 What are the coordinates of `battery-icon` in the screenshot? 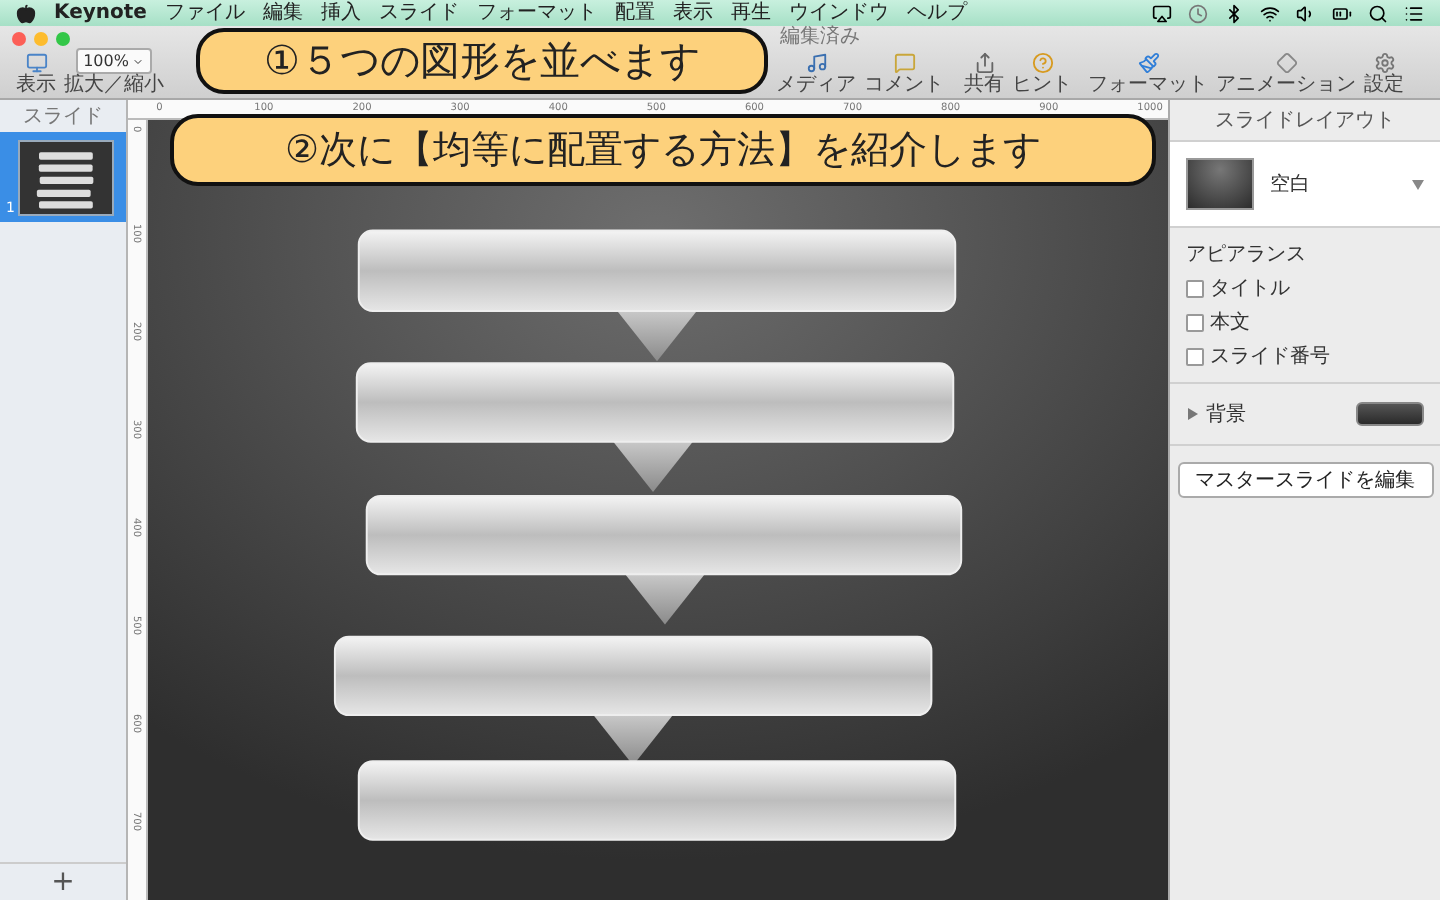 It's located at (1342, 13).